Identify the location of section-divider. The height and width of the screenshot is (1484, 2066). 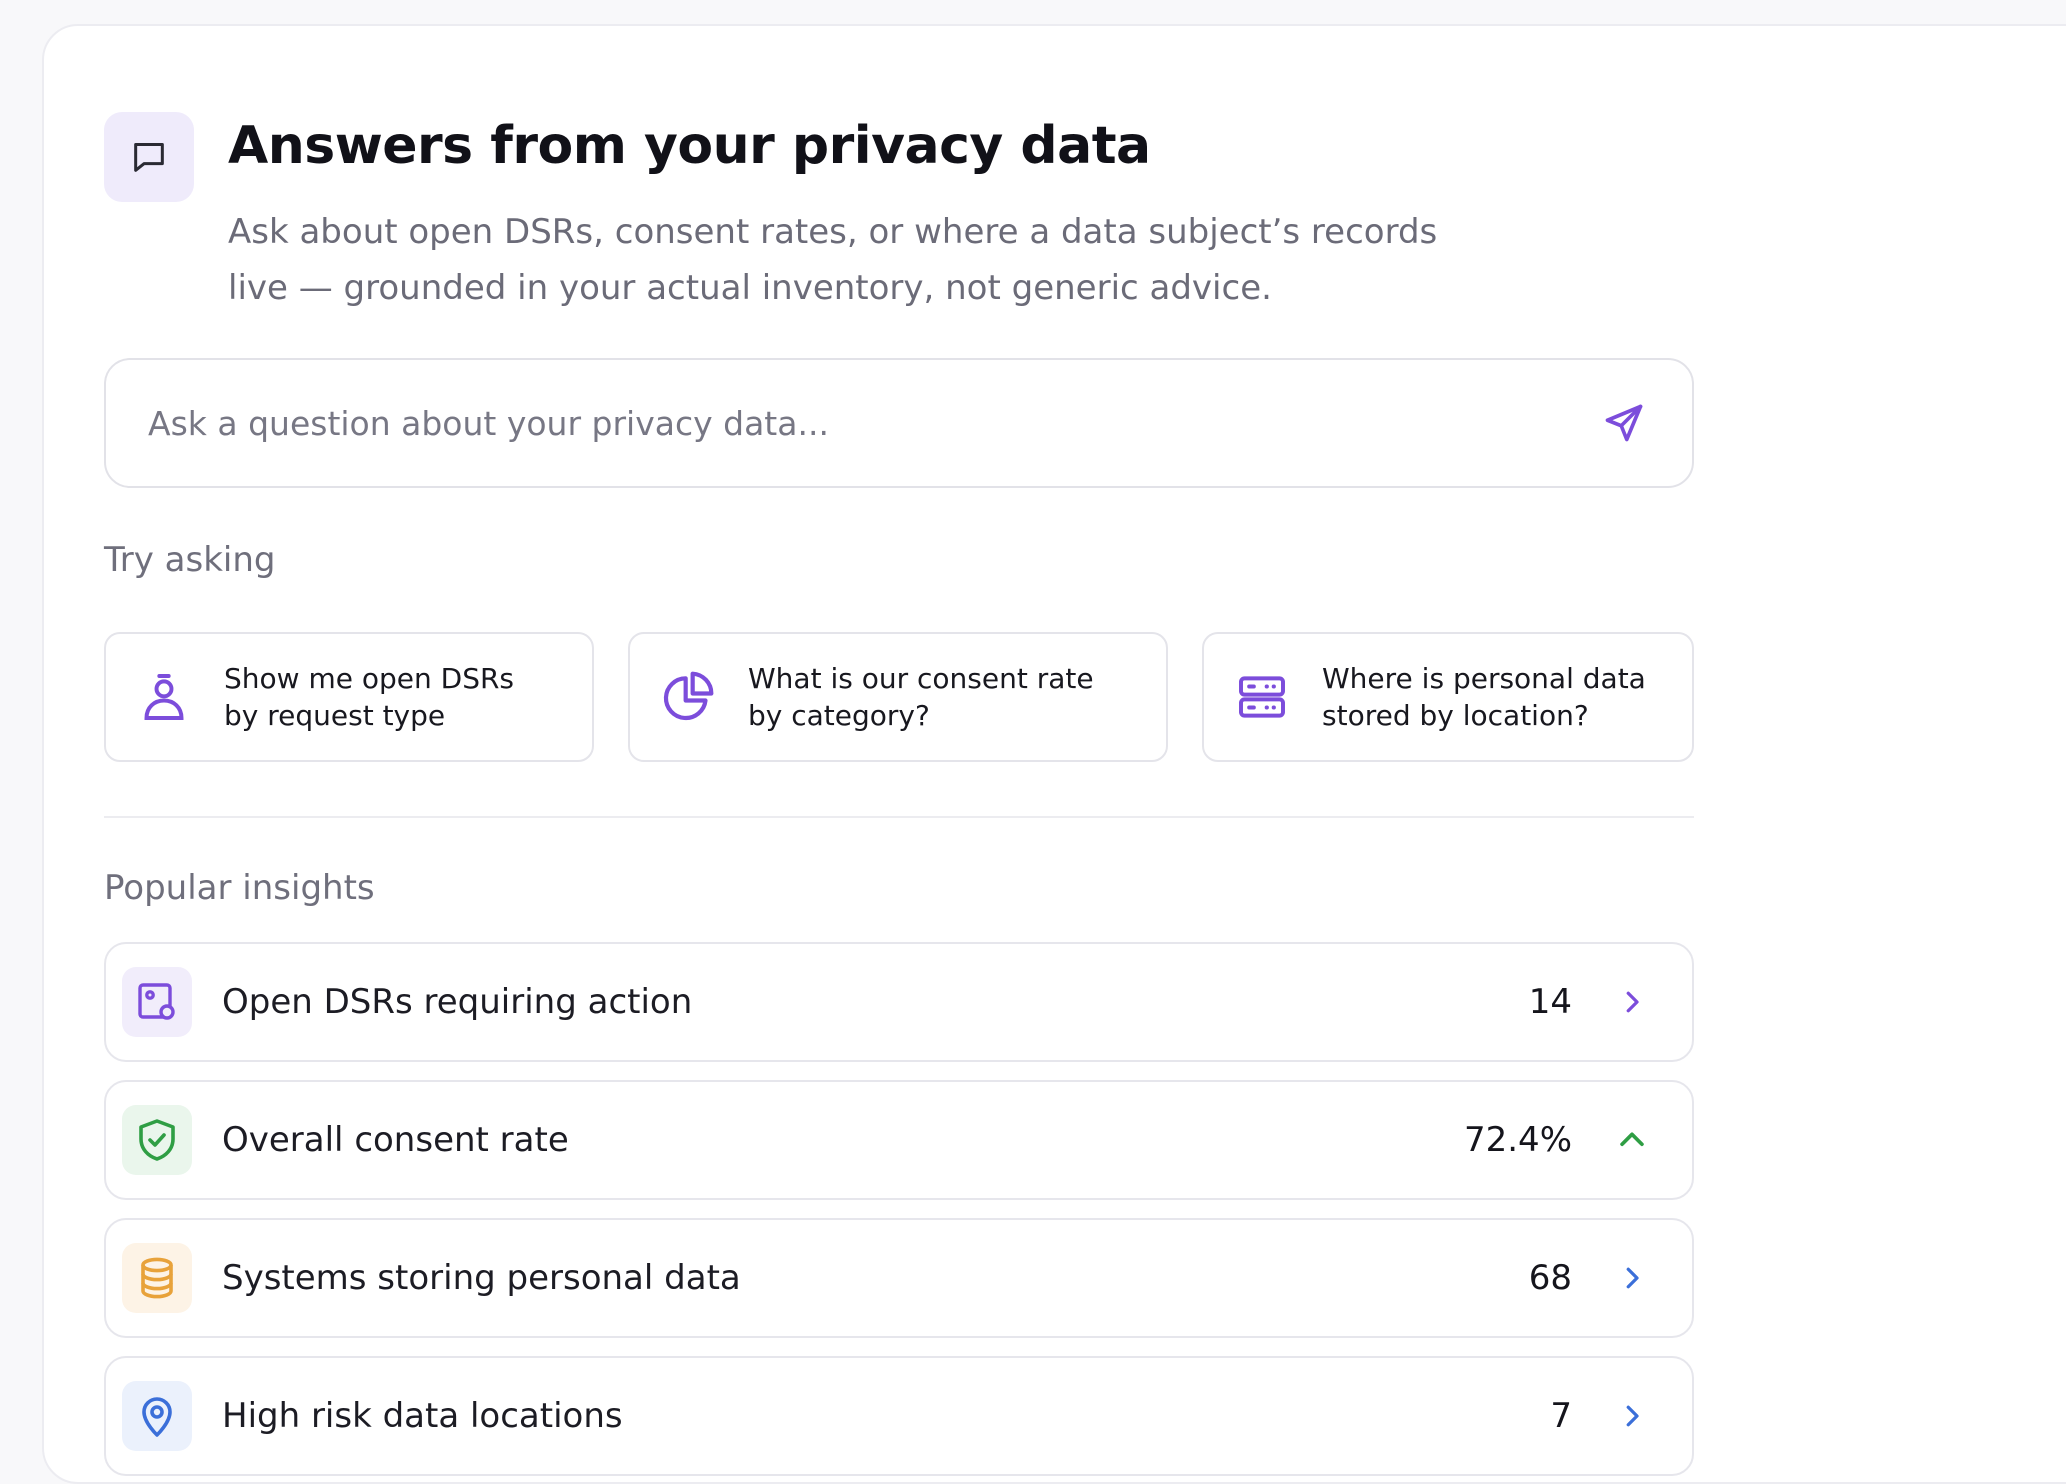
(899, 817).